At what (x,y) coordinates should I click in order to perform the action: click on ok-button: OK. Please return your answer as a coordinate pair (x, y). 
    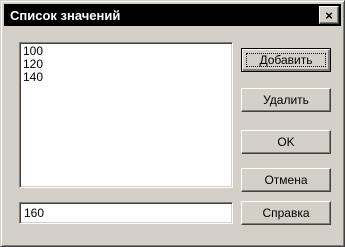
    Looking at the image, I should click on (286, 142).